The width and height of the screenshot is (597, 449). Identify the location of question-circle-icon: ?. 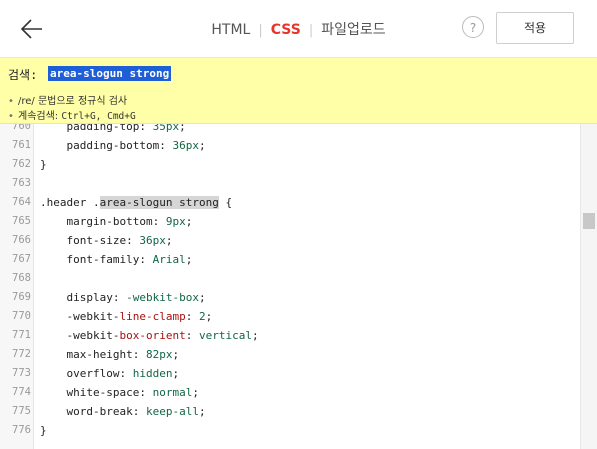
(473, 28).